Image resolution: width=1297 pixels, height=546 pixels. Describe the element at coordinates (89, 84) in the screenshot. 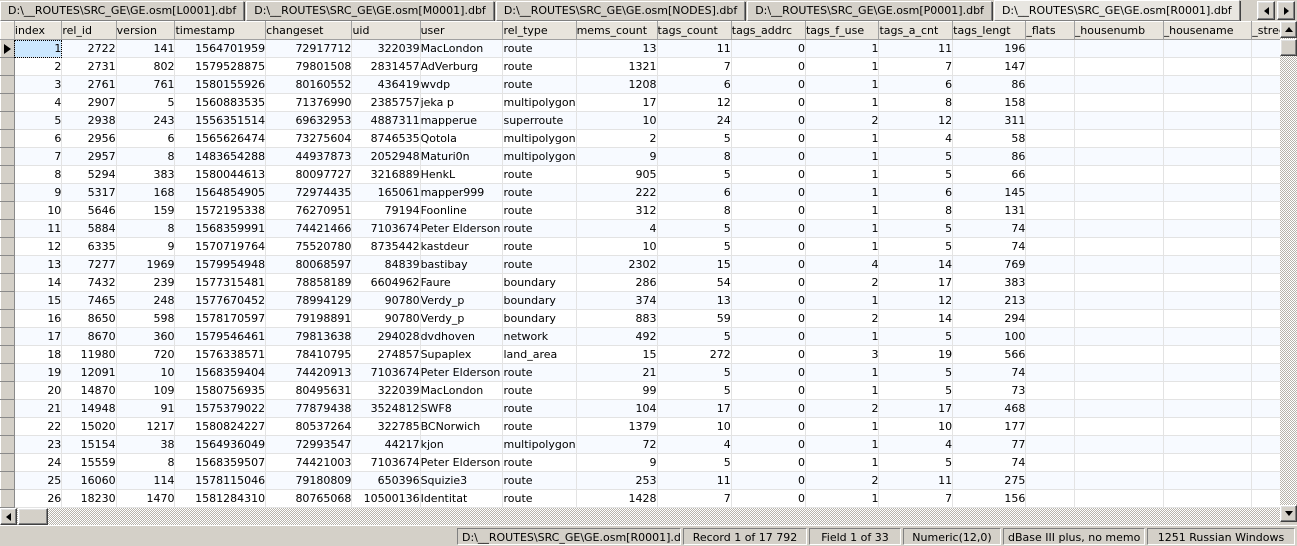

I see `cell-rel_id: 2761` at that location.